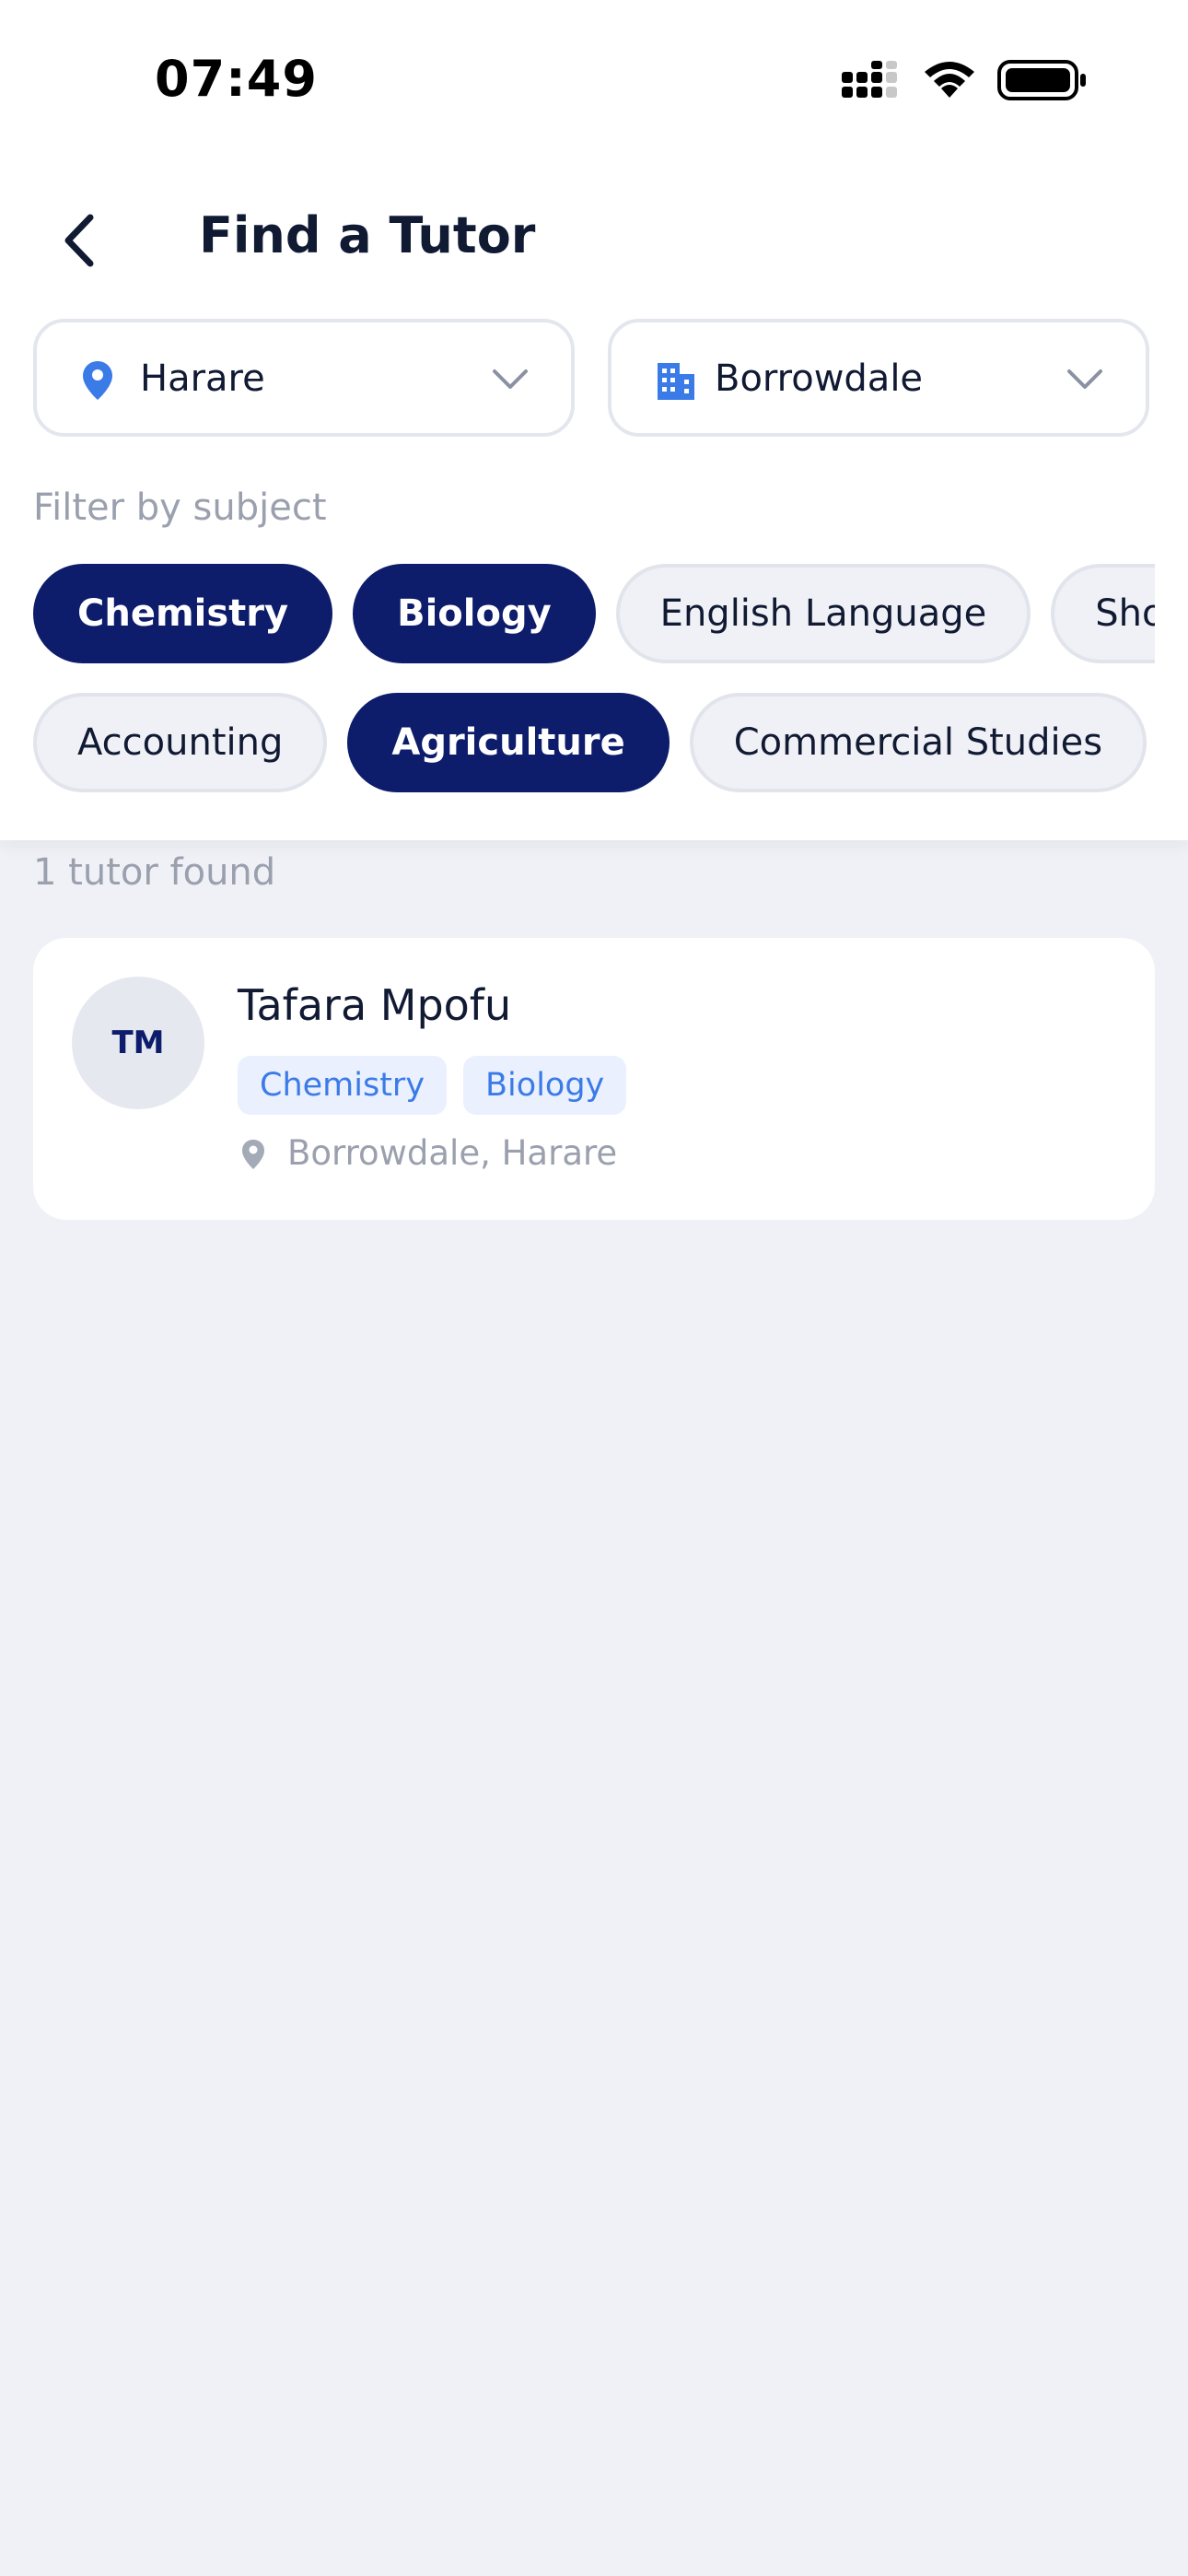 This screenshot has width=1188, height=2576. Describe the element at coordinates (508, 742) in the screenshot. I see `subject-chip-agriculture: Agriculture` at that location.